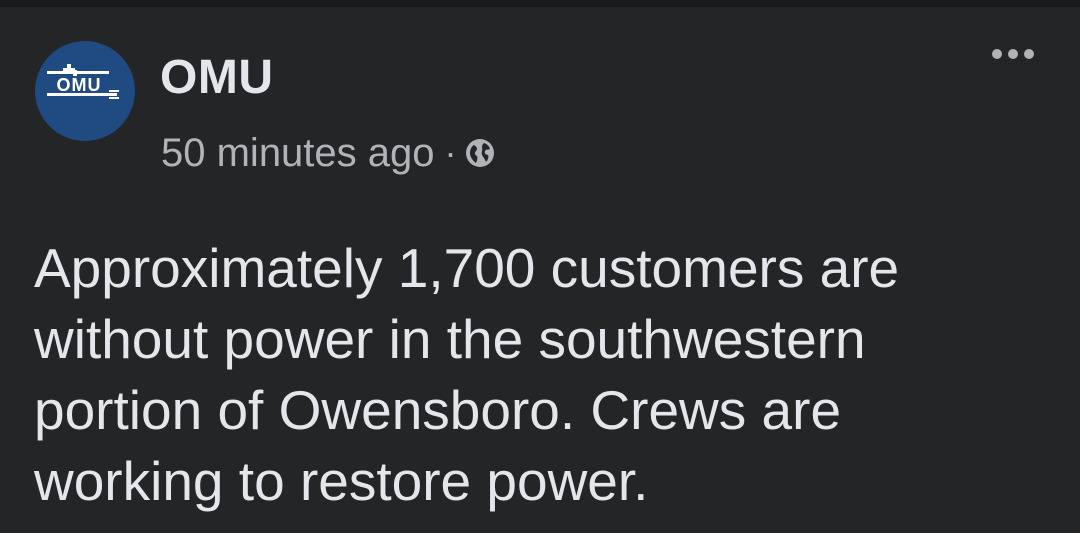  I want to click on omu-logo-icon: OMU, so click(83, 81).